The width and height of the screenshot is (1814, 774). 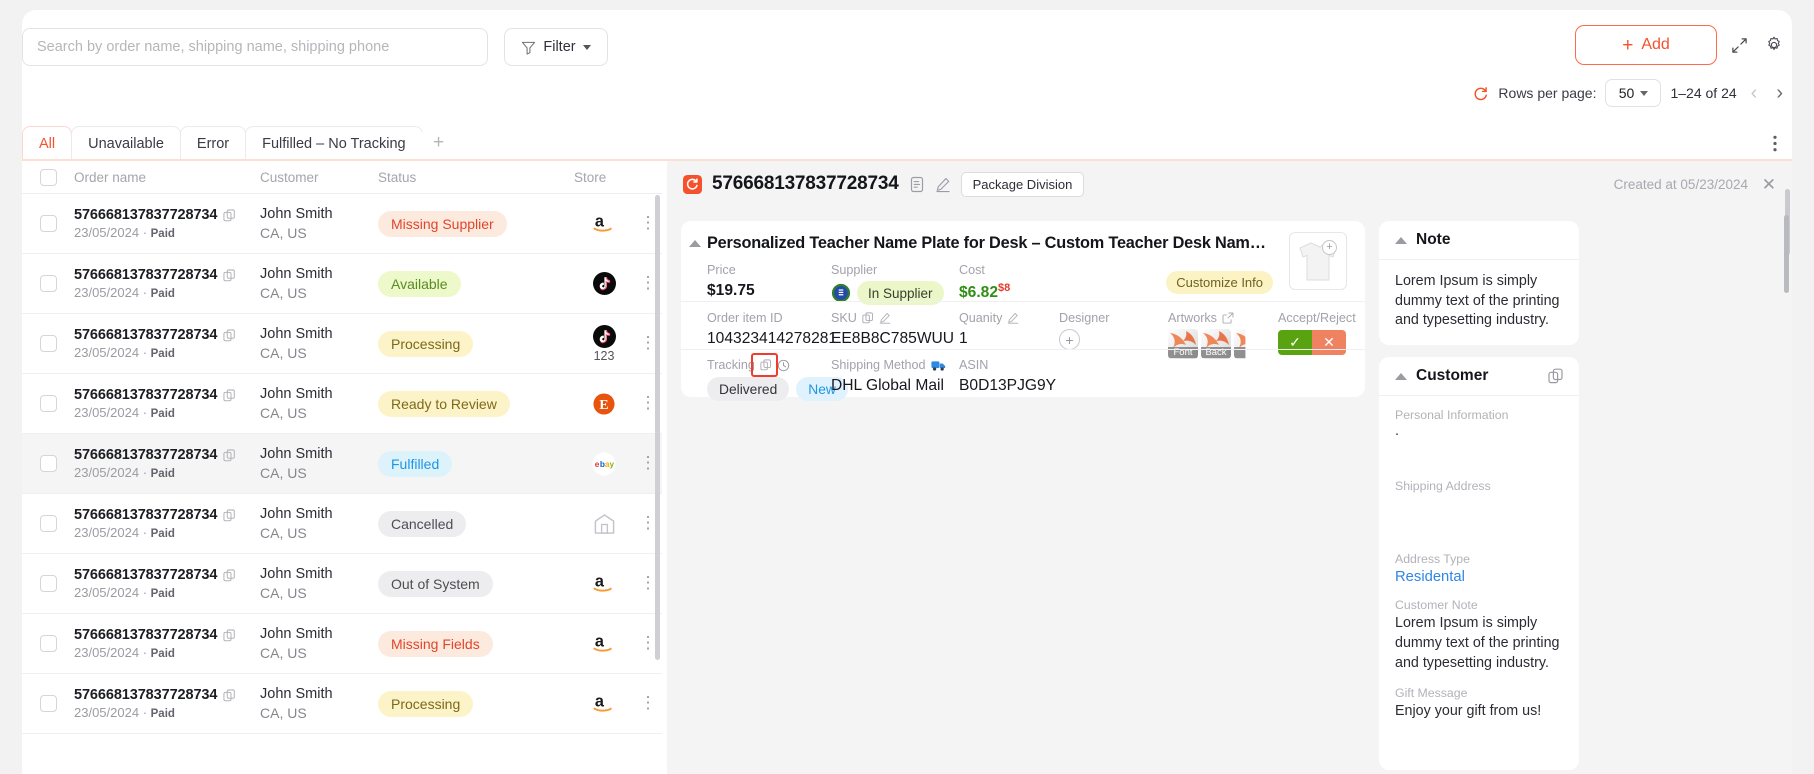 I want to click on product-thumbnail: +, so click(x=1318, y=261).